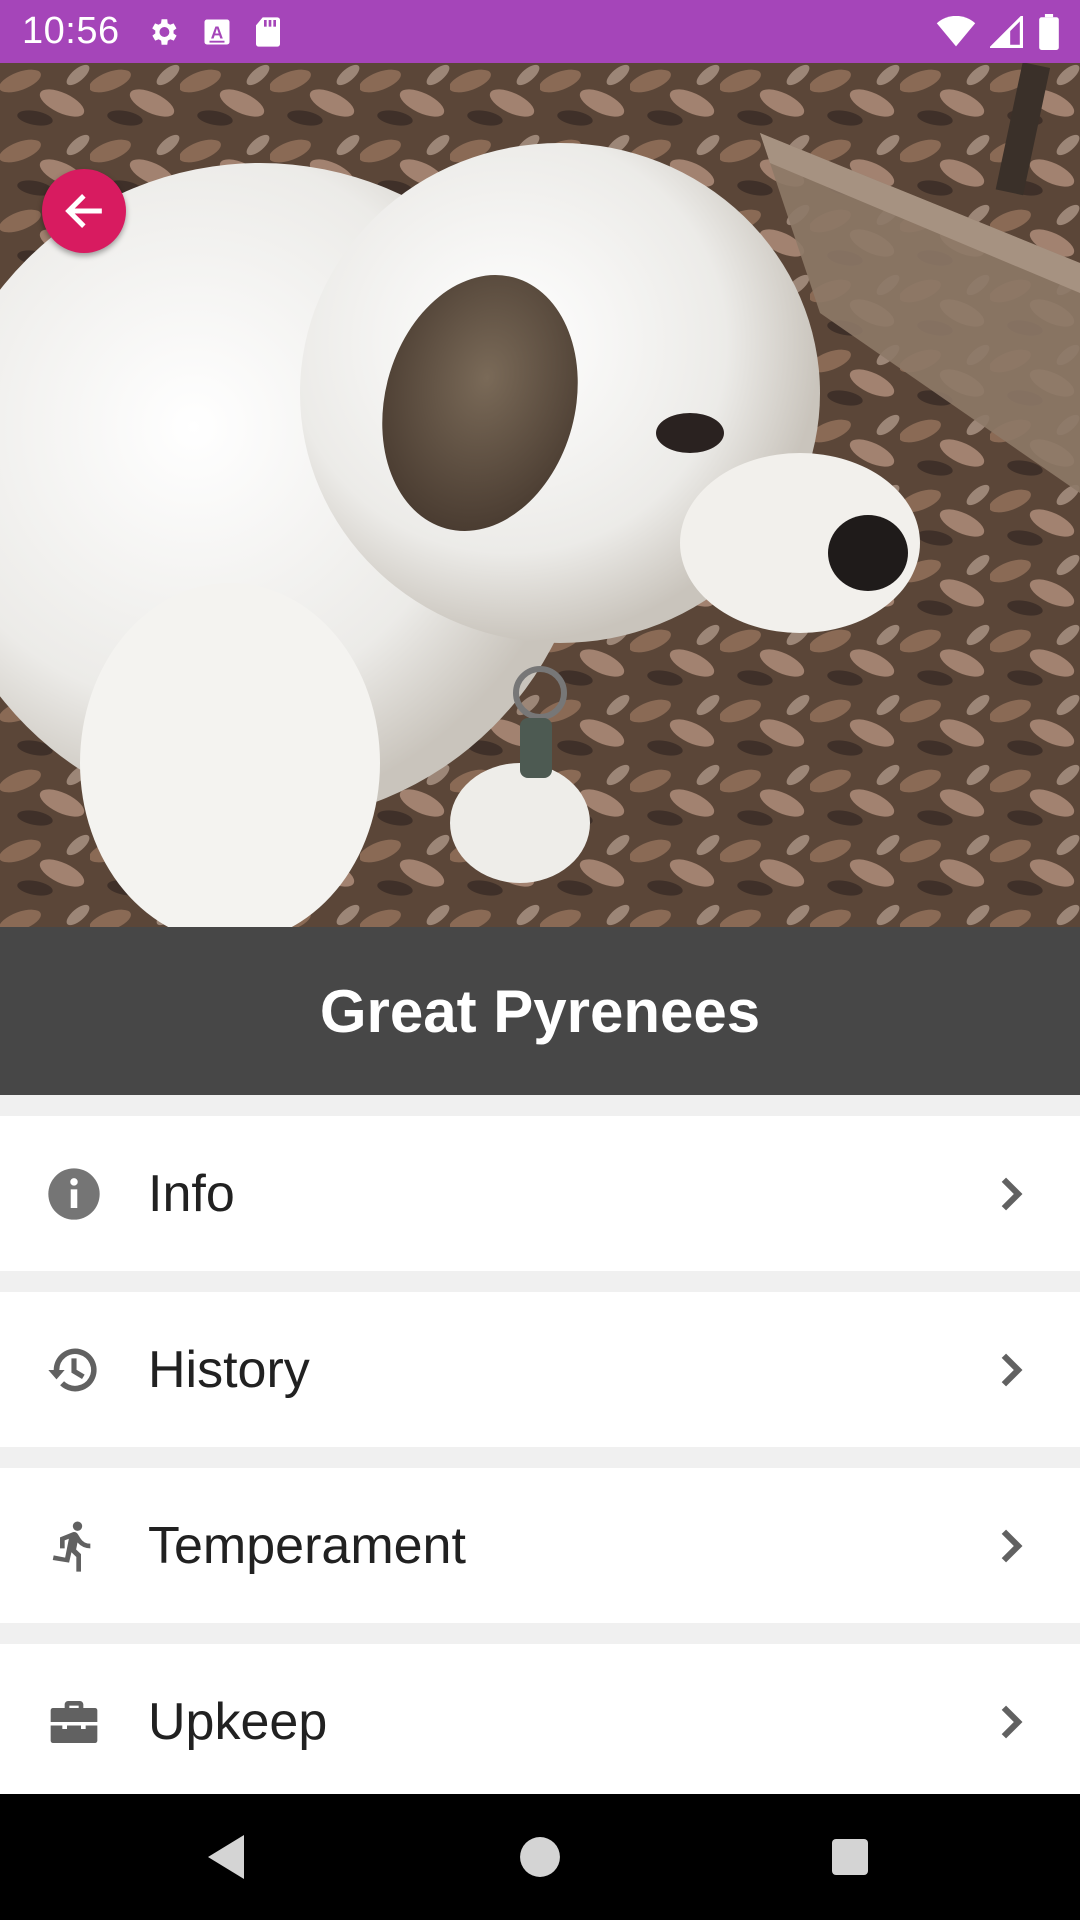 Image resolution: width=1080 pixels, height=1920 pixels. I want to click on menu-item-info: Info, so click(540, 1193).